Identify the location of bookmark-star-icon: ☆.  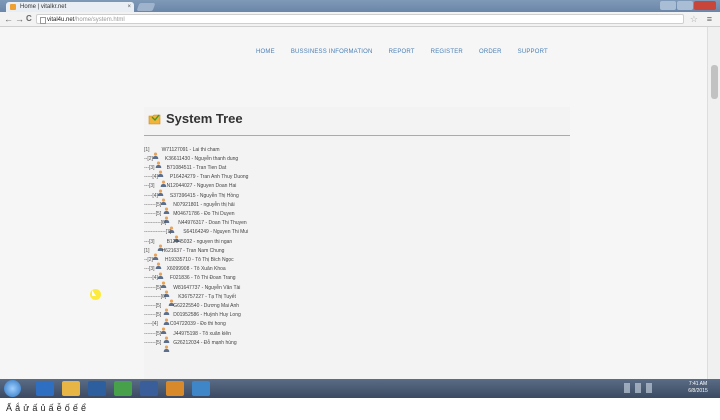
(694, 19).